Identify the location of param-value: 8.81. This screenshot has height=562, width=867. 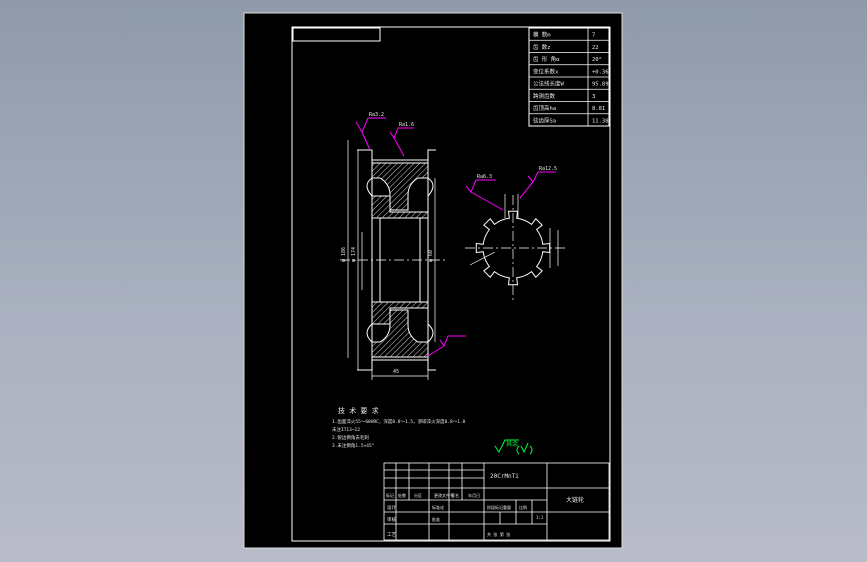
(598, 109).